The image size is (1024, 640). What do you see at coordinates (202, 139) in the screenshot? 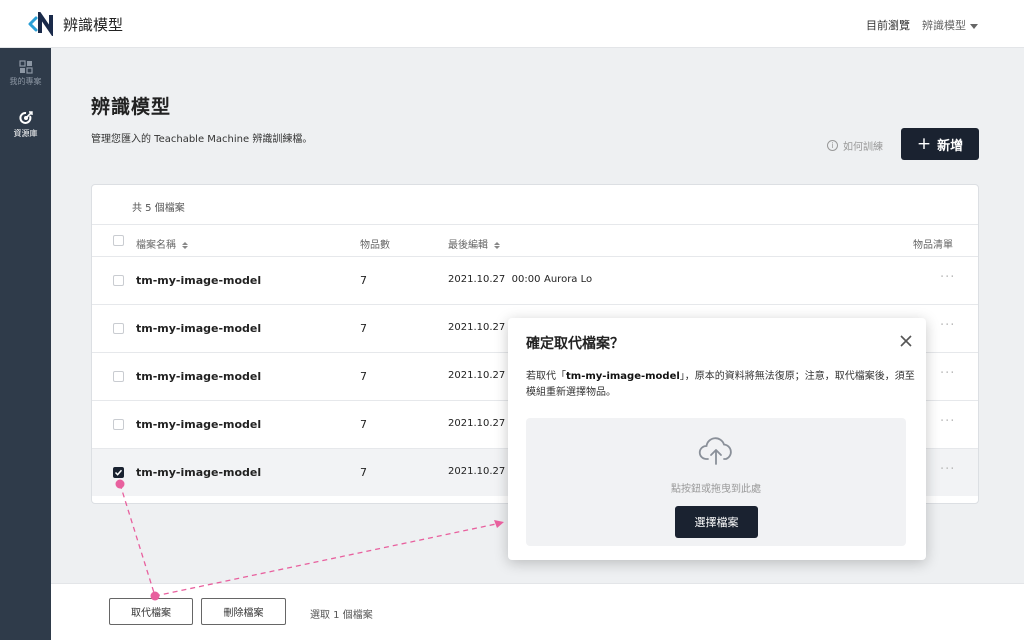
I see `page-description: 管理您匯入的 Teachable Machine 辨識訓練檔。` at bounding box center [202, 139].